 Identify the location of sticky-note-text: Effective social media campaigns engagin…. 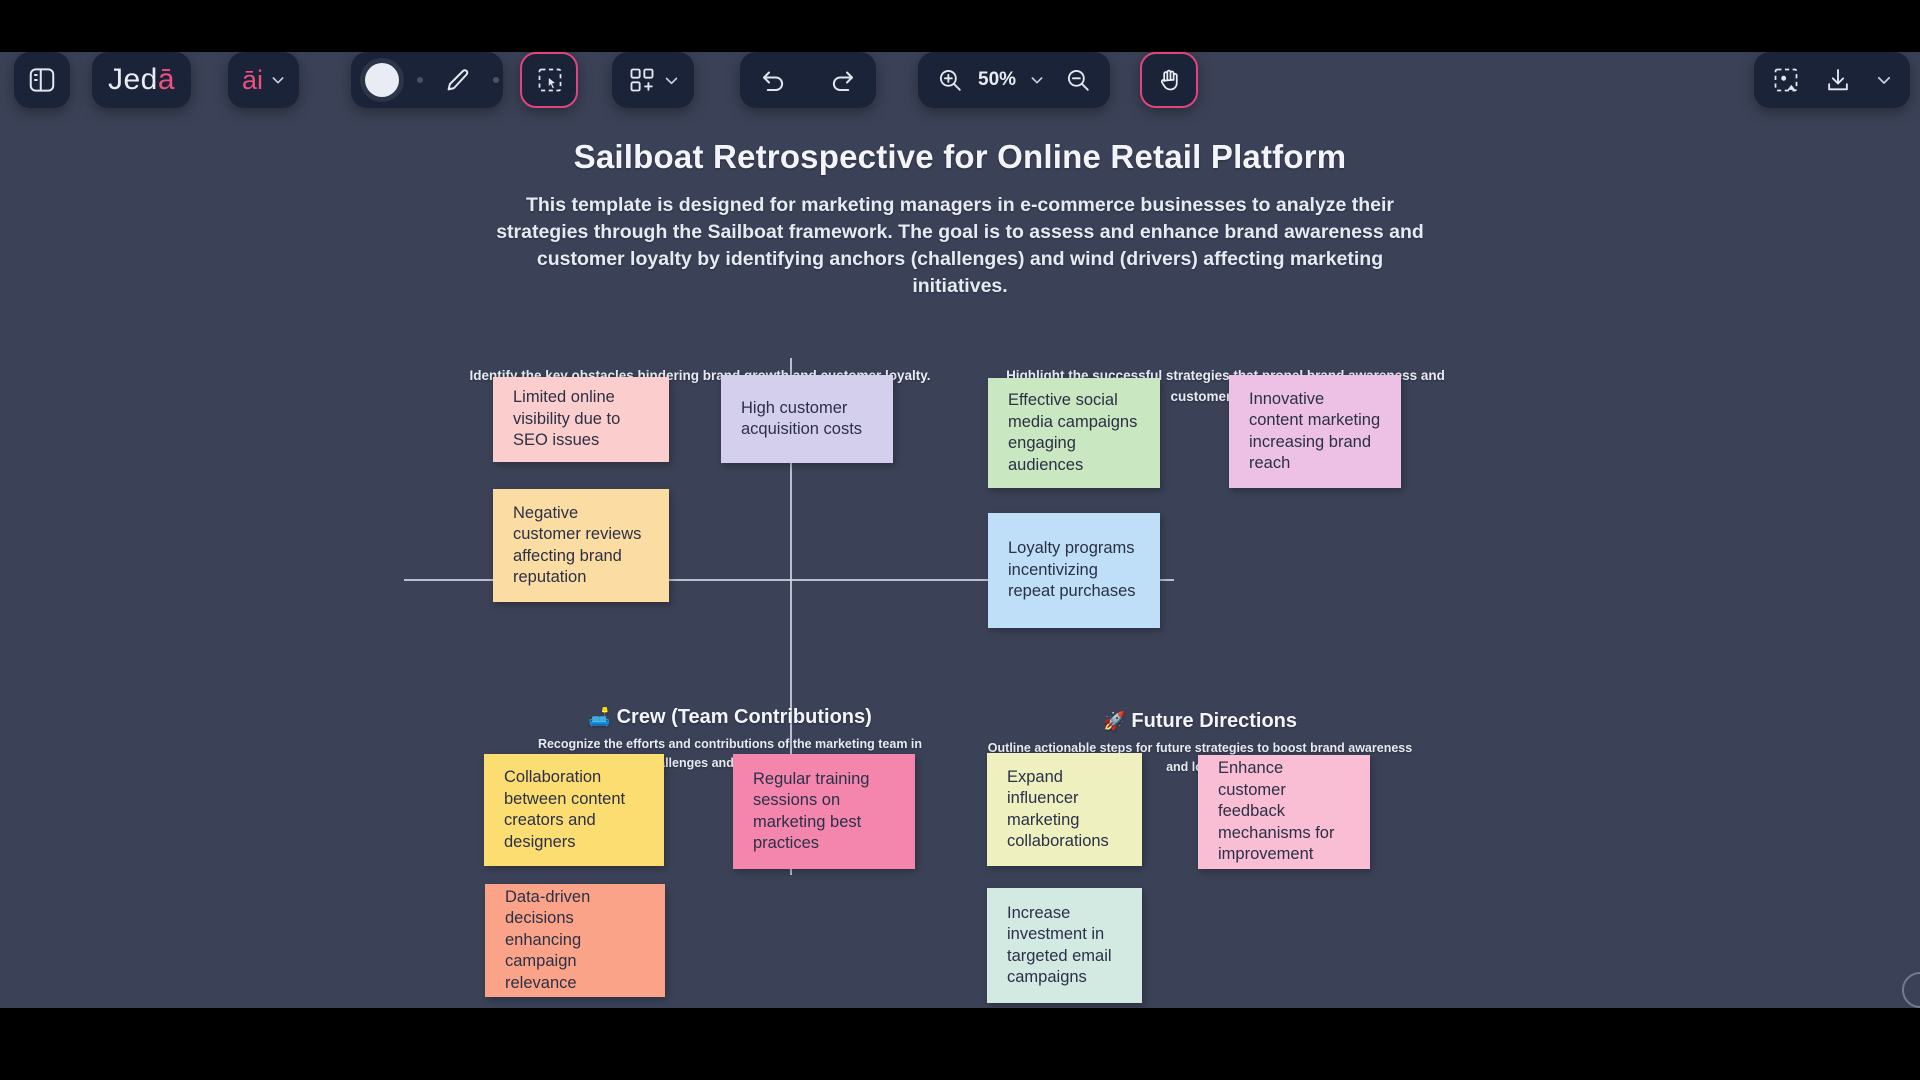
(1073, 432).